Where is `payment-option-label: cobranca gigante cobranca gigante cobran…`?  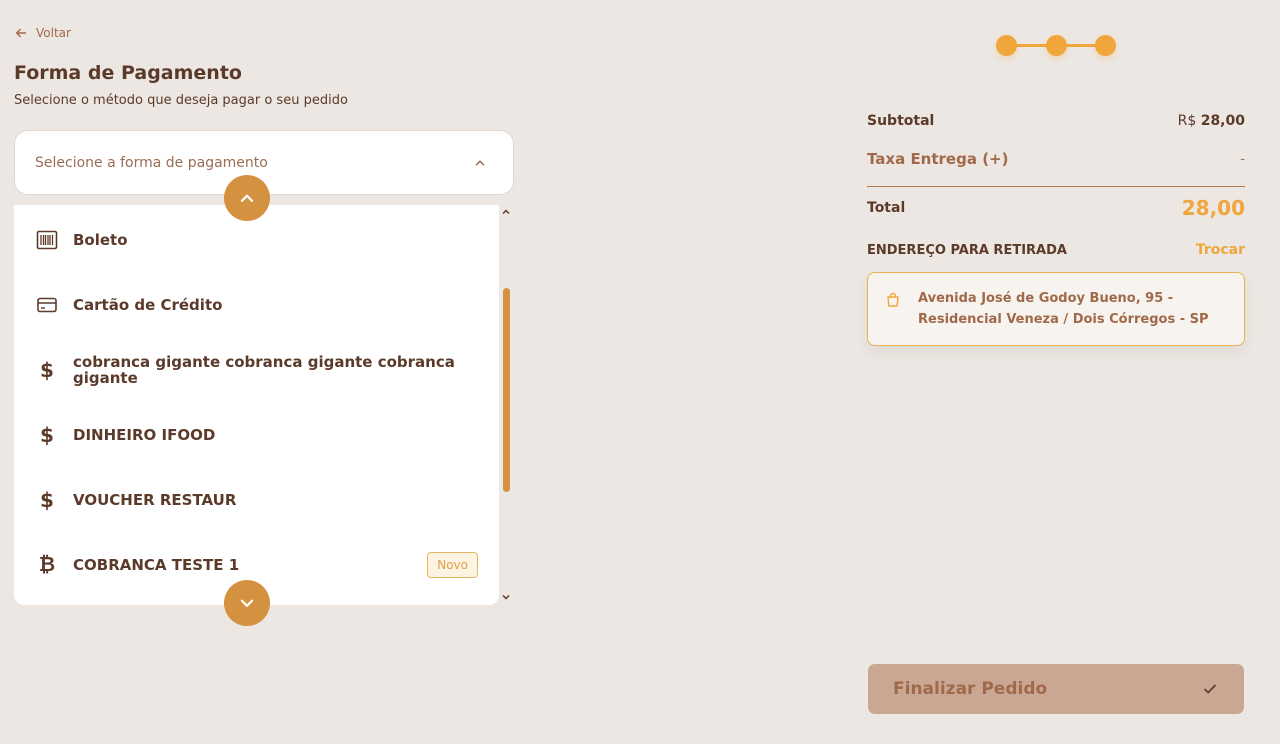
payment-option-label: cobranca gigante cobranca gigante cobran… is located at coordinates (264, 369).